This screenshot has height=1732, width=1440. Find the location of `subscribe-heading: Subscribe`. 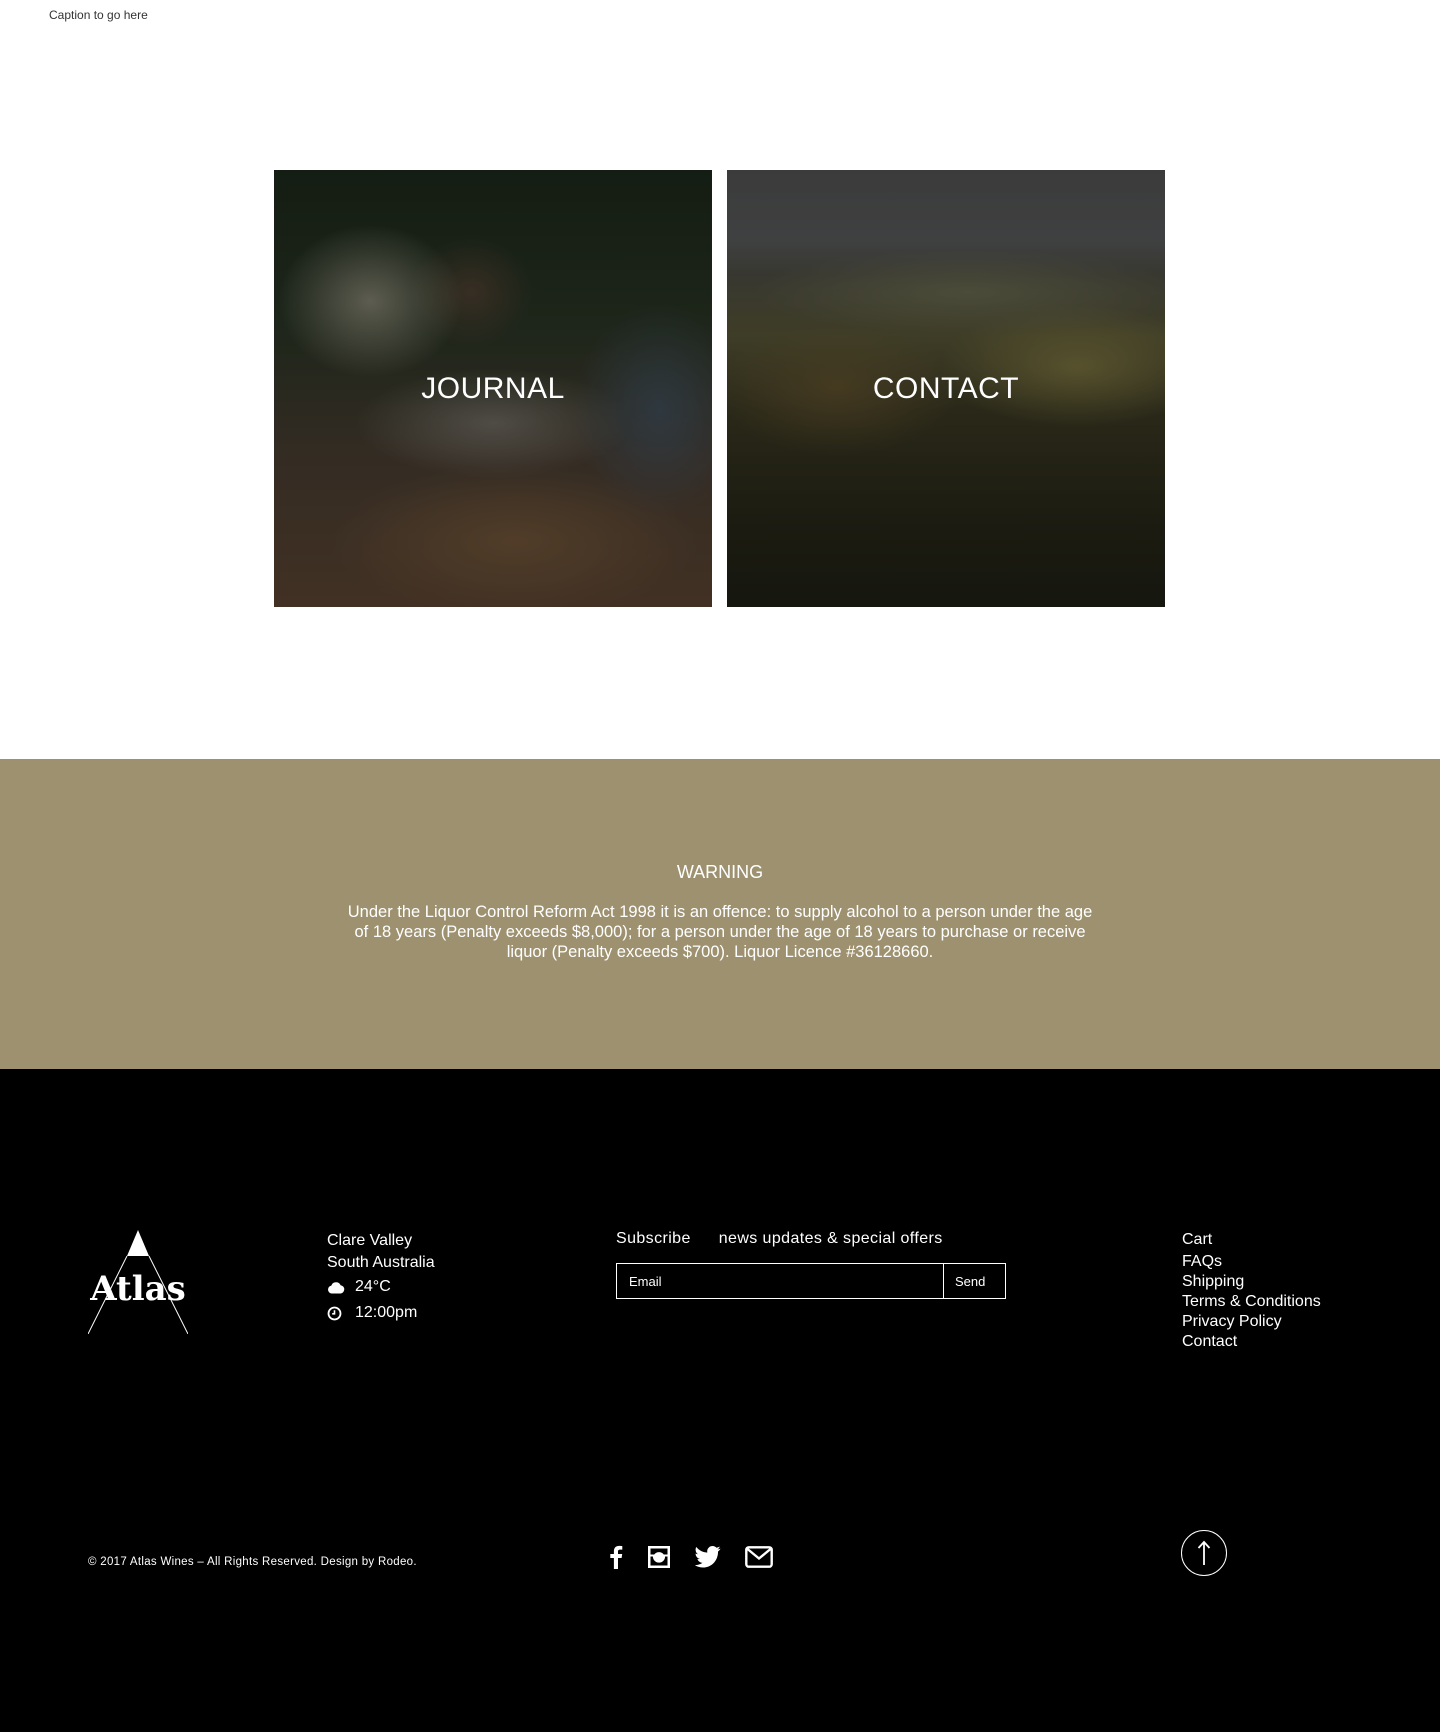

subscribe-heading: Subscribe is located at coordinates (653, 1238).